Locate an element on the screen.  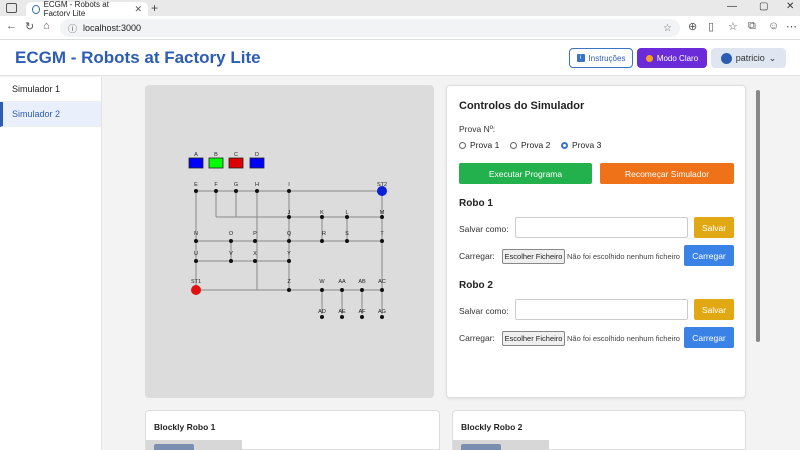
node-label-b: B is located at coordinates (216, 155).